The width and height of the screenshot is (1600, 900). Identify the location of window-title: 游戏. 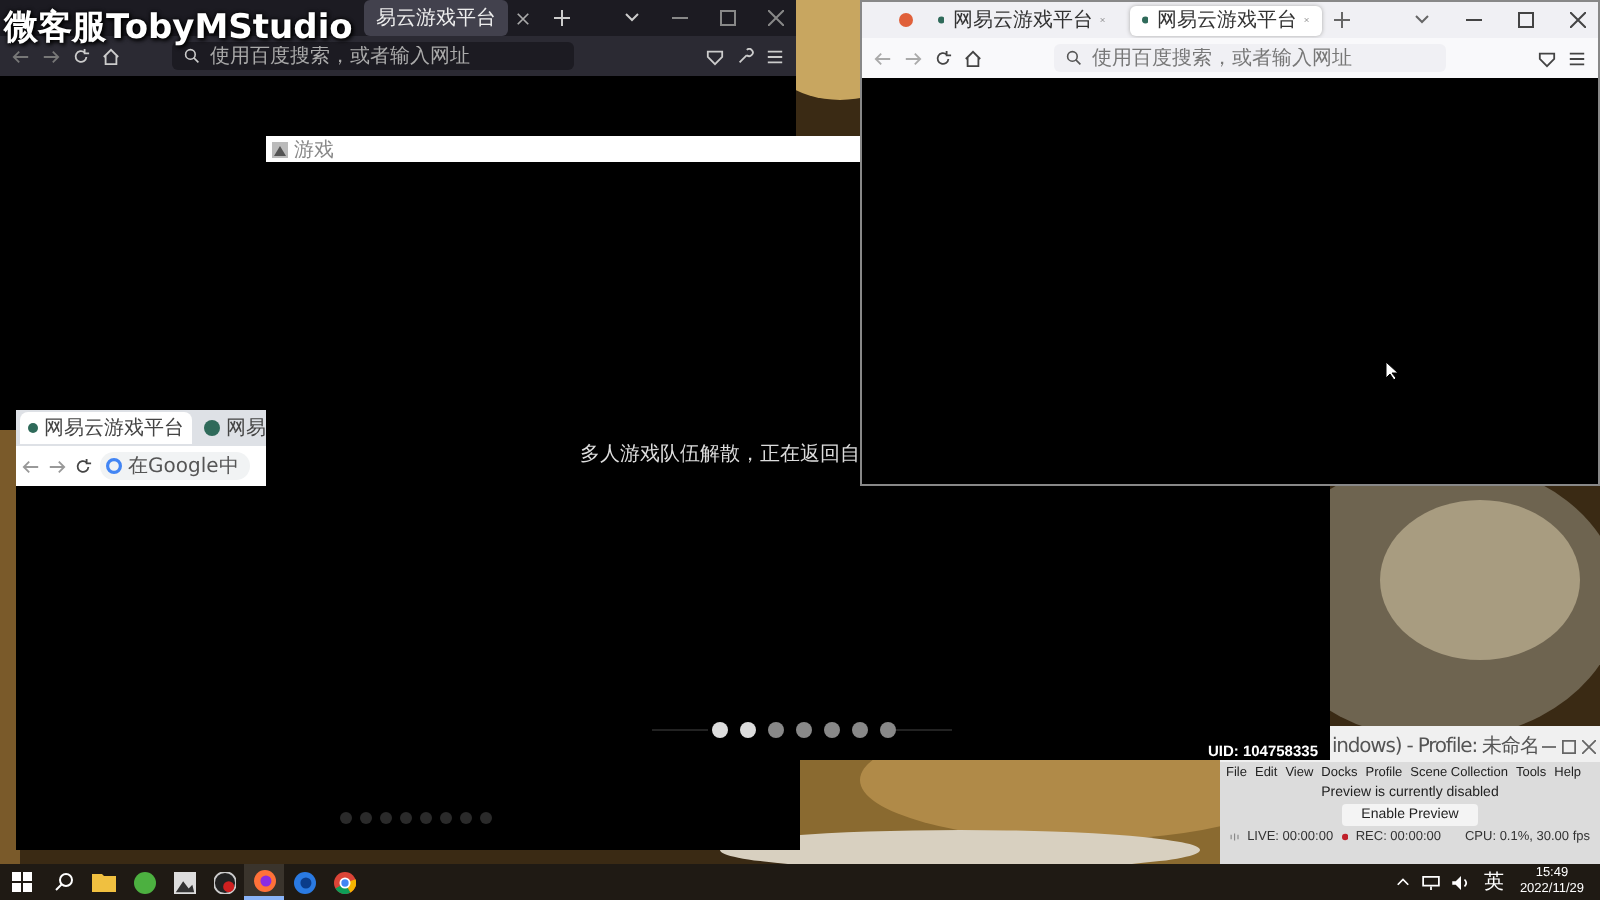
(314, 150).